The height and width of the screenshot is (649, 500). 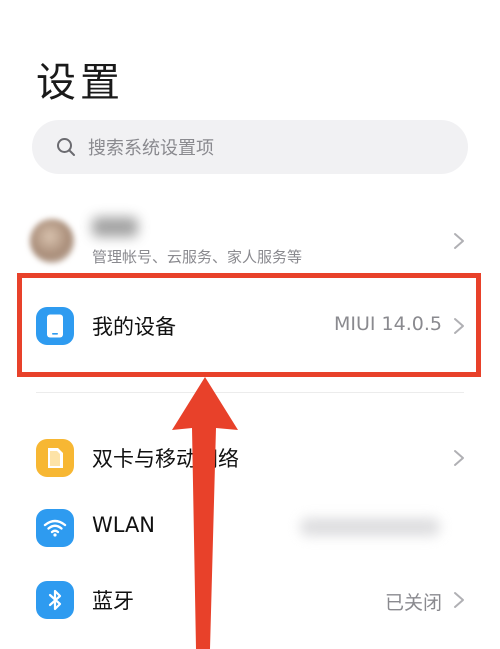 I want to click on page-title: 设置, so click(x=80, y=83).